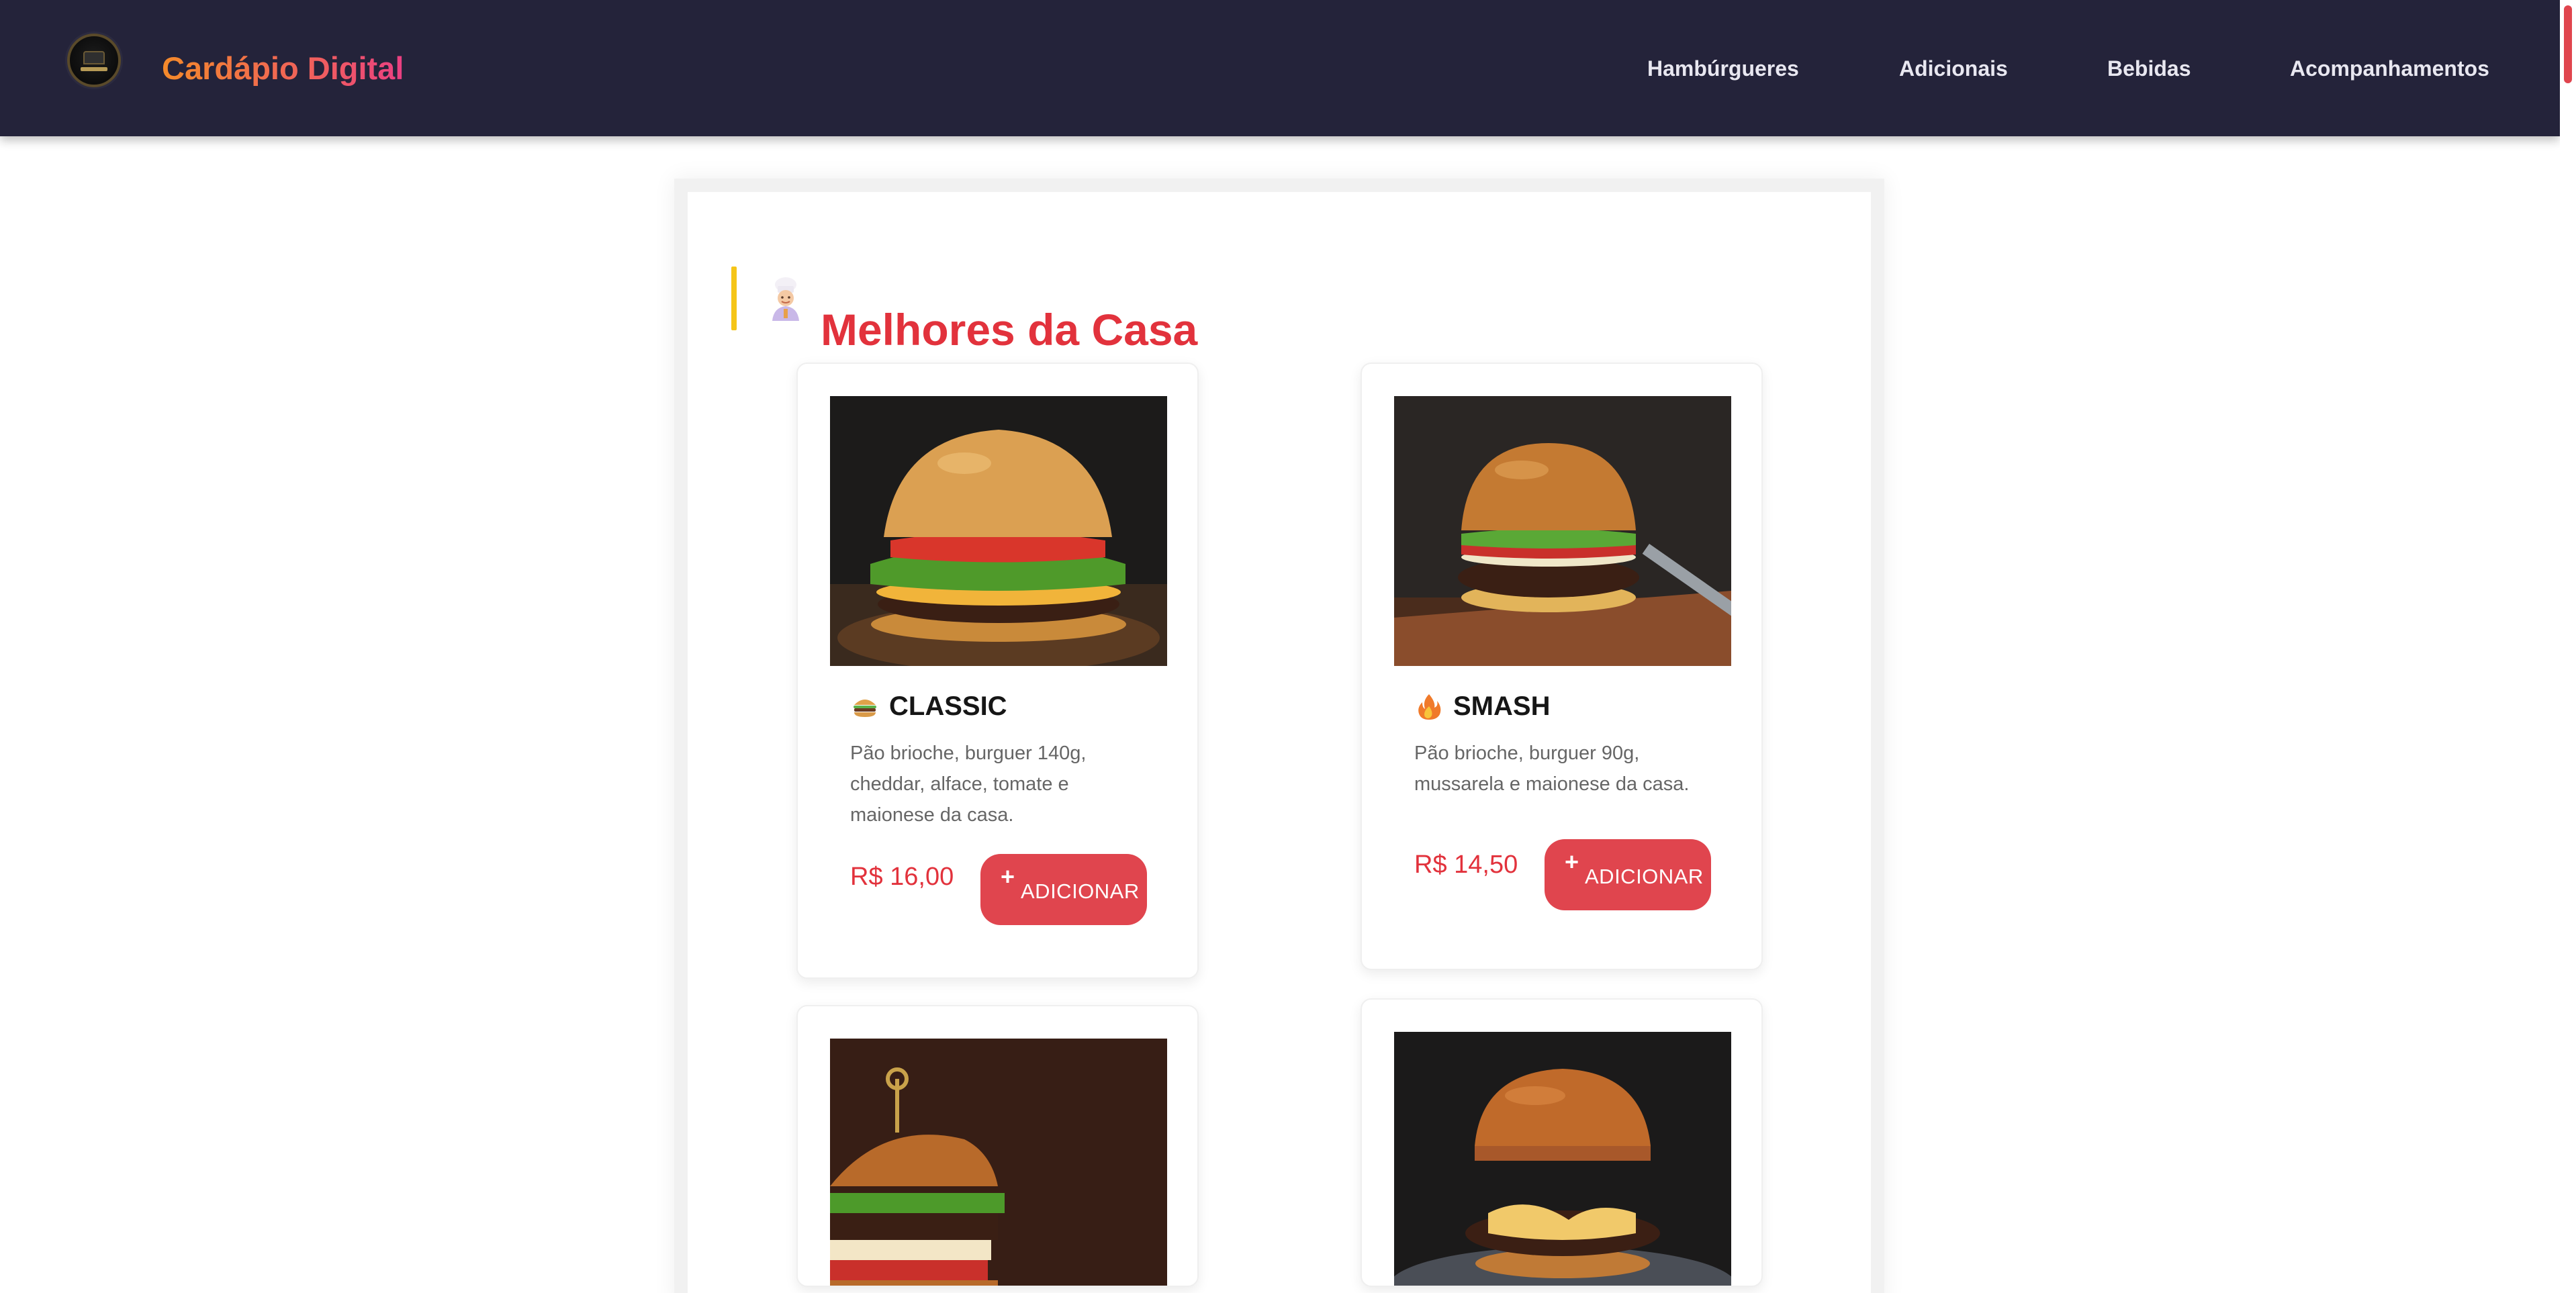 The image size is (2576, 1293). What do you see at coordinates (1466, 865) in the screenshot?
I see `product-price: R$ 14,50` at bounding box center [1466, 865].